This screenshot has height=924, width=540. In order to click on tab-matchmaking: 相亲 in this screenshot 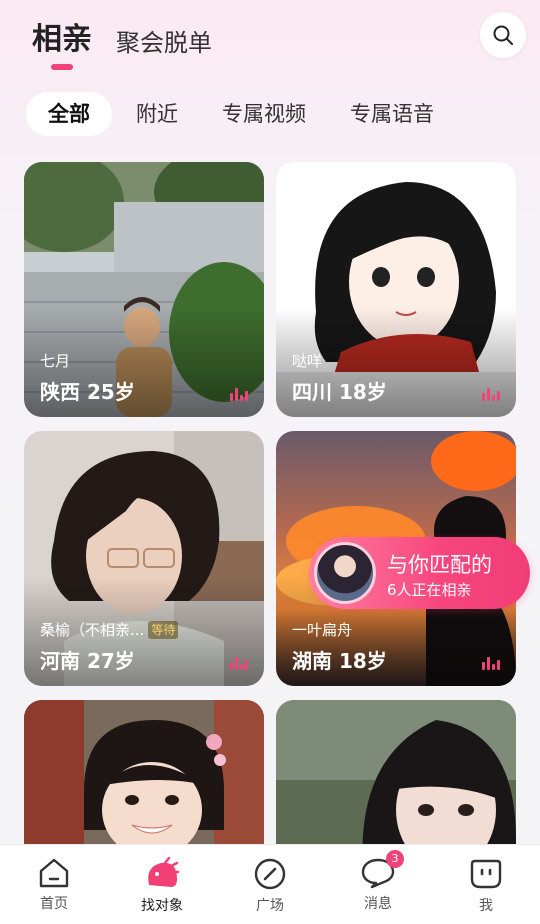, I will do `click(62, 42)`.